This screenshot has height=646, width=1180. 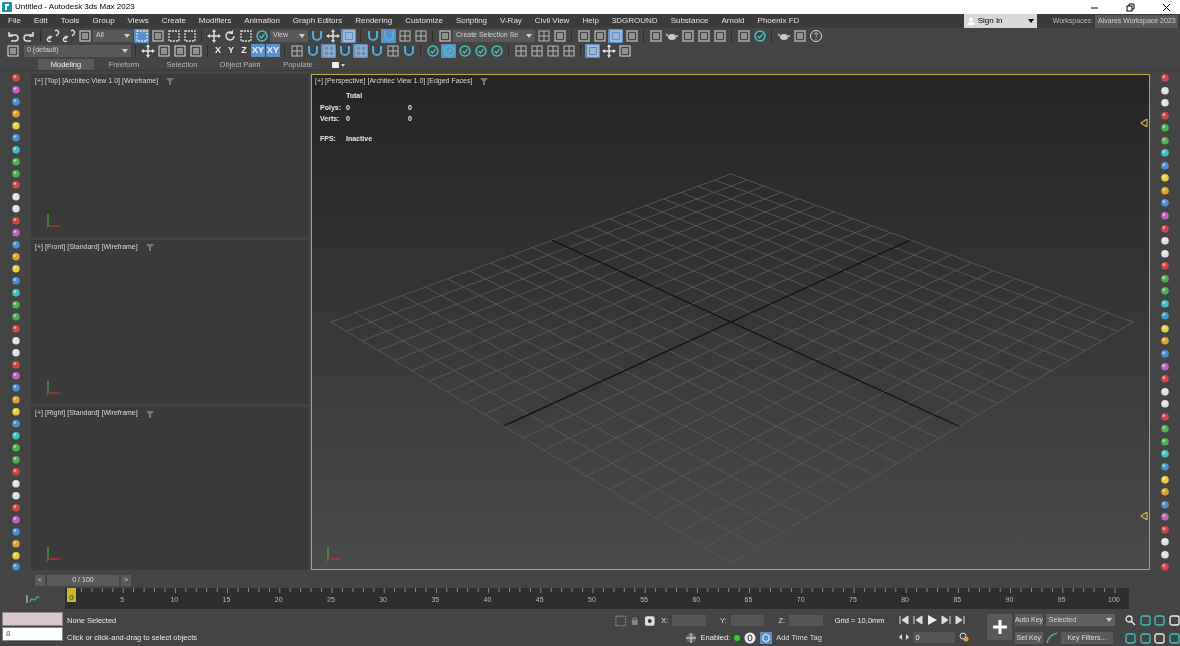 What do you see at coordinates (138, 21) in the screenshot?
I see `menu-item: Views` at bounding box center [138, 21].